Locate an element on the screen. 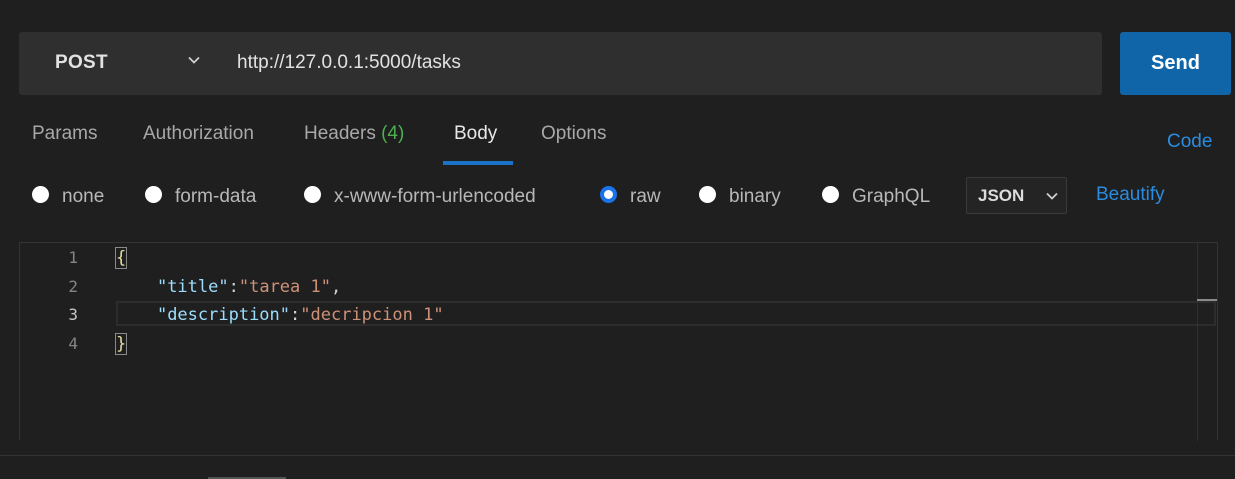  json-key: "description" is located at coordinates (223, 315).